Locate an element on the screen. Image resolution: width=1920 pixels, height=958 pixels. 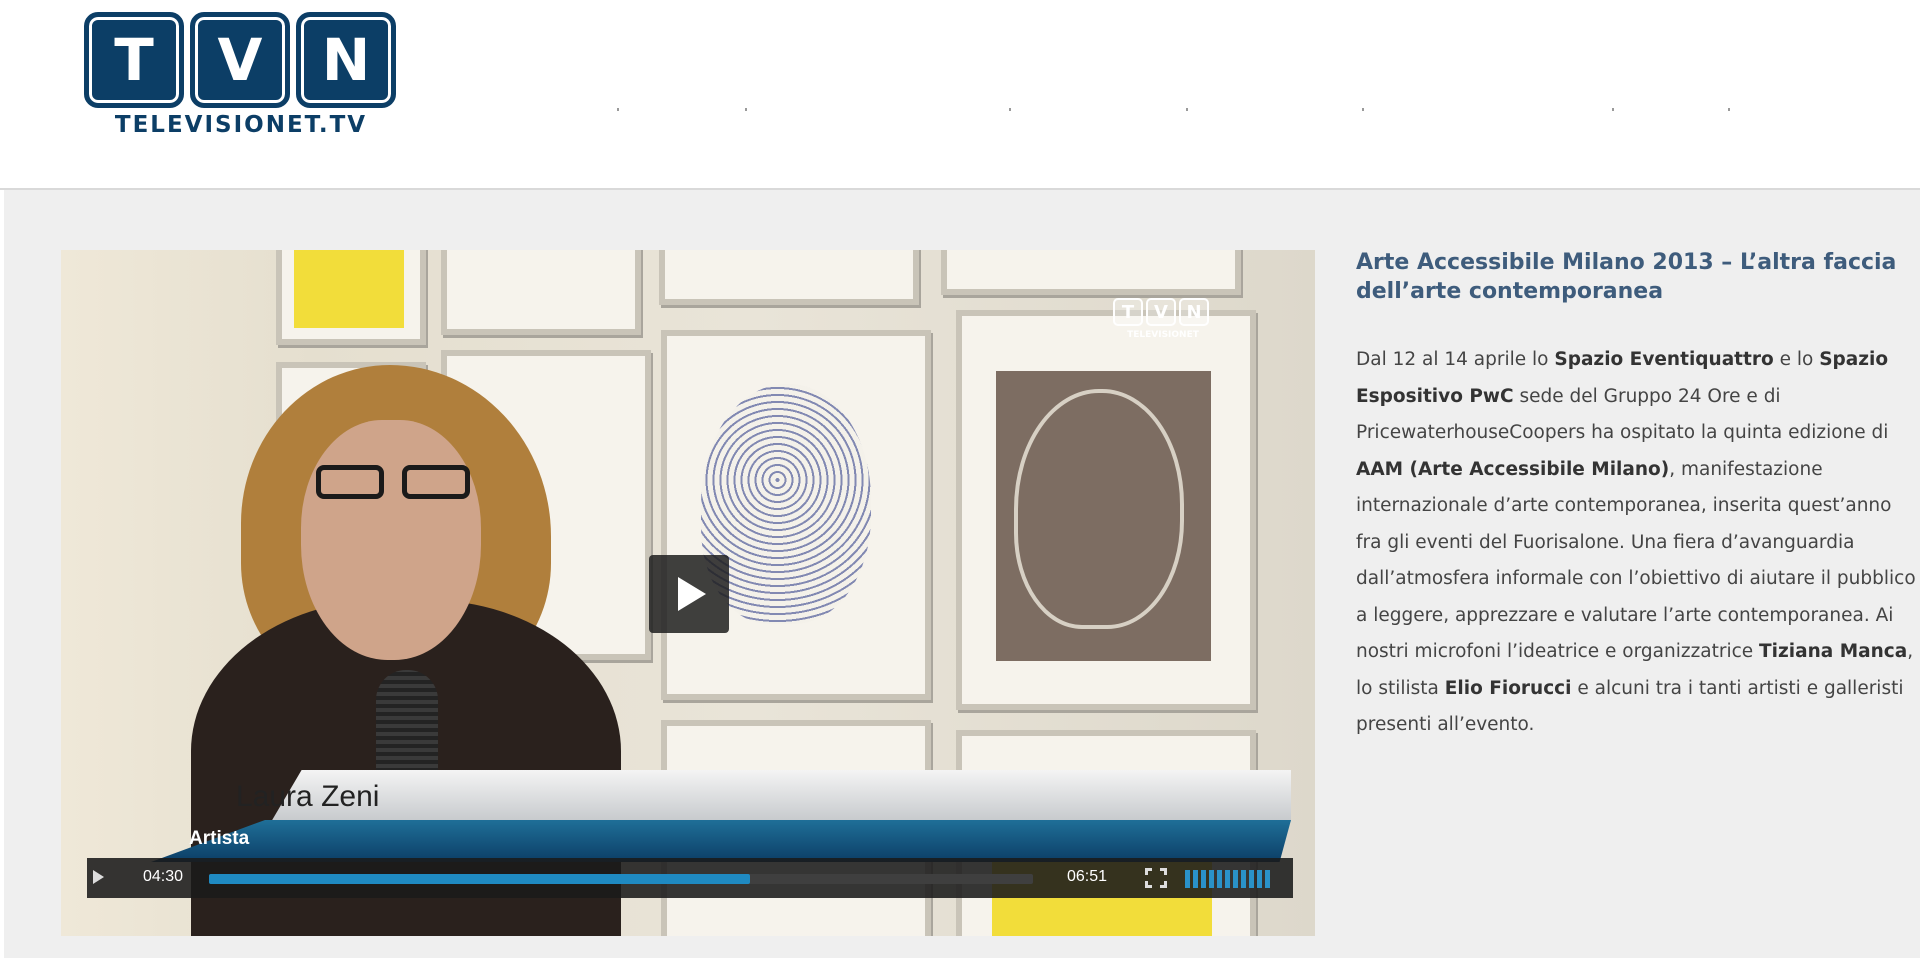
watermark-text: TELEVISIONET is located at coordinates (1163, 335).